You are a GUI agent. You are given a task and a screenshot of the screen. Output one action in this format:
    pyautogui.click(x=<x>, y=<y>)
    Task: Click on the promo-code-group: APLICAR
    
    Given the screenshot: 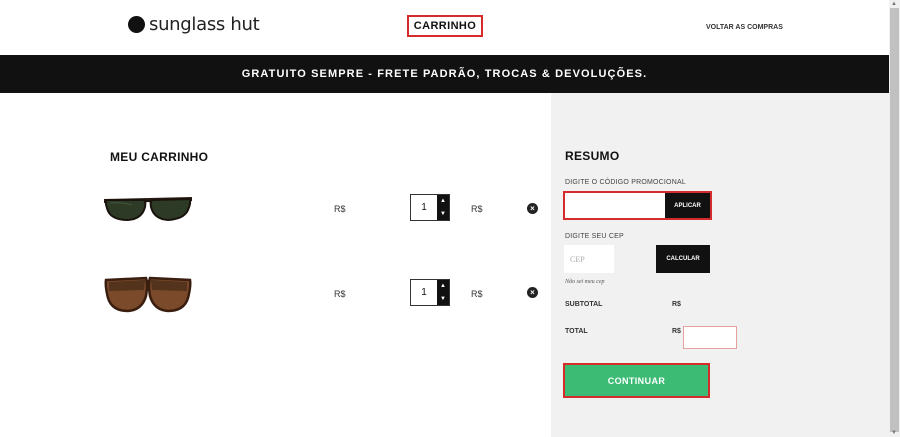 What is the action you would take?
    pyautogui.click(x=637, y=205)
    